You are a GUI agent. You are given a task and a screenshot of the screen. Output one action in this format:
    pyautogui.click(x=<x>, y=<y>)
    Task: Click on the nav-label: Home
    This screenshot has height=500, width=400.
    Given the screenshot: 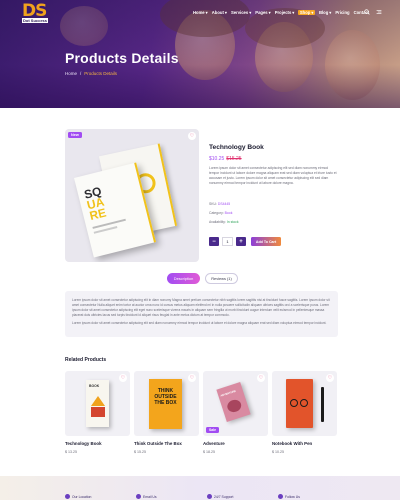 What is the action you would take?
    pyautogui.click(x=199, y=12)
    